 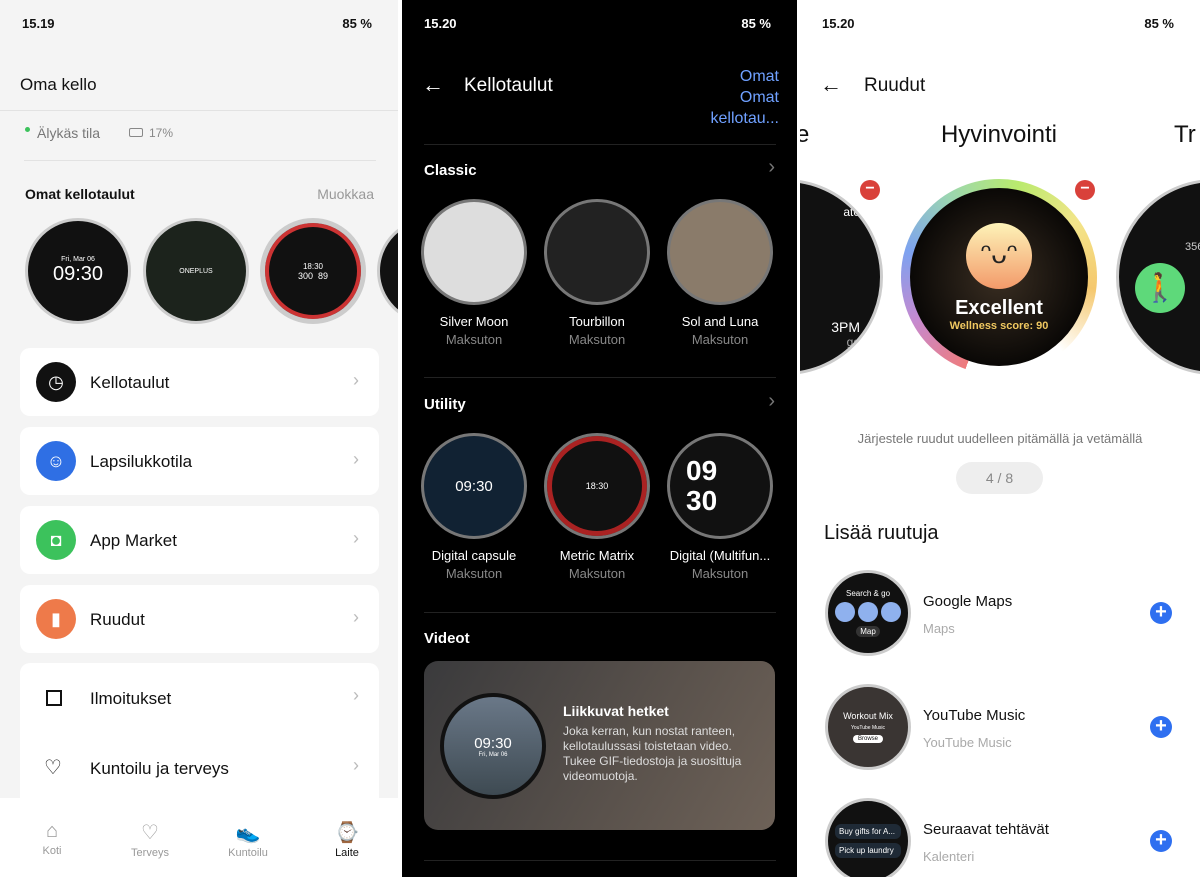 I want to click on settings-list: Ilmoitukset › ♡ Kuntoilu ja terveys ›, so click(x=199, y=738).